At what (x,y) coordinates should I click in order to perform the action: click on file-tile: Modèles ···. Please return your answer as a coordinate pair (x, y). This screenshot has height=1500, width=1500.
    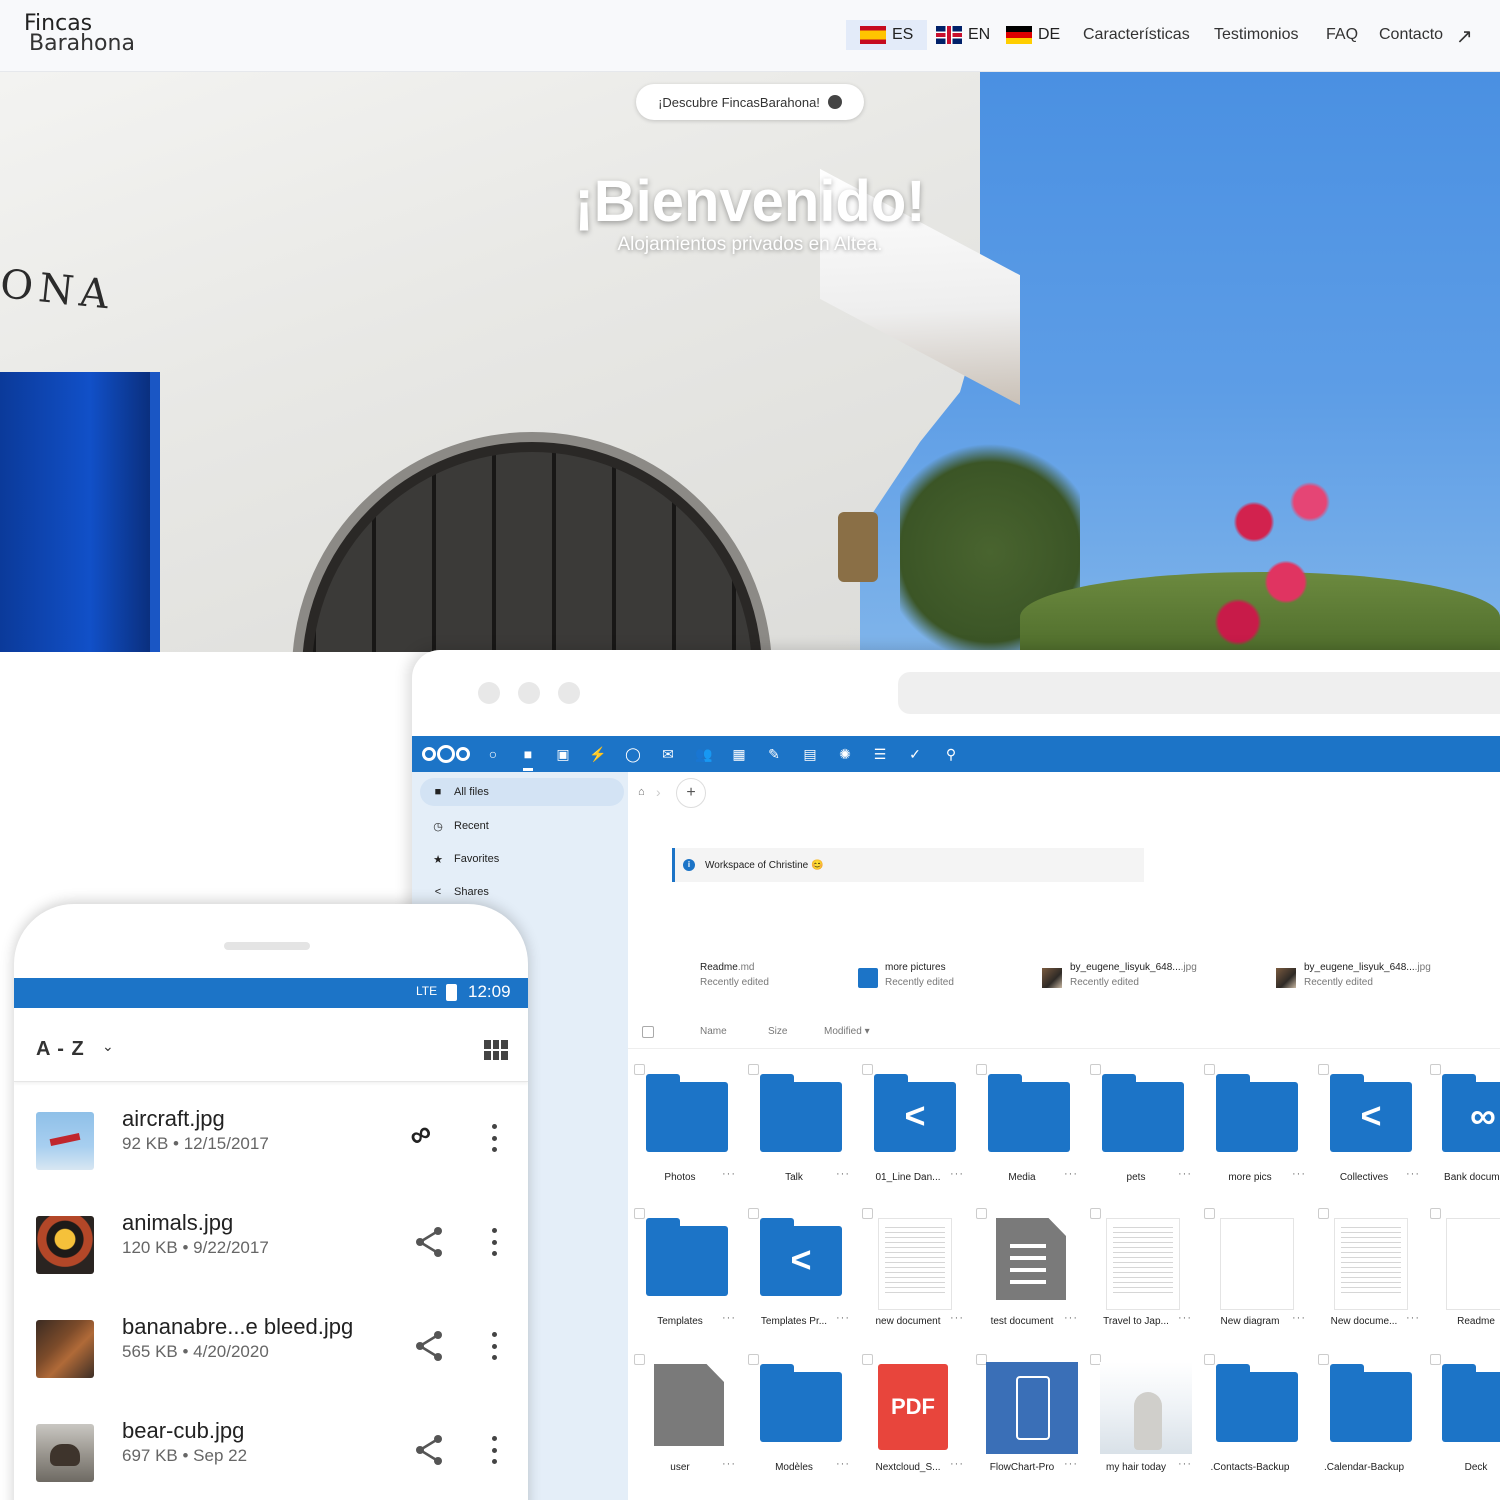
    Looking at the image, I should click on (803, 1422).